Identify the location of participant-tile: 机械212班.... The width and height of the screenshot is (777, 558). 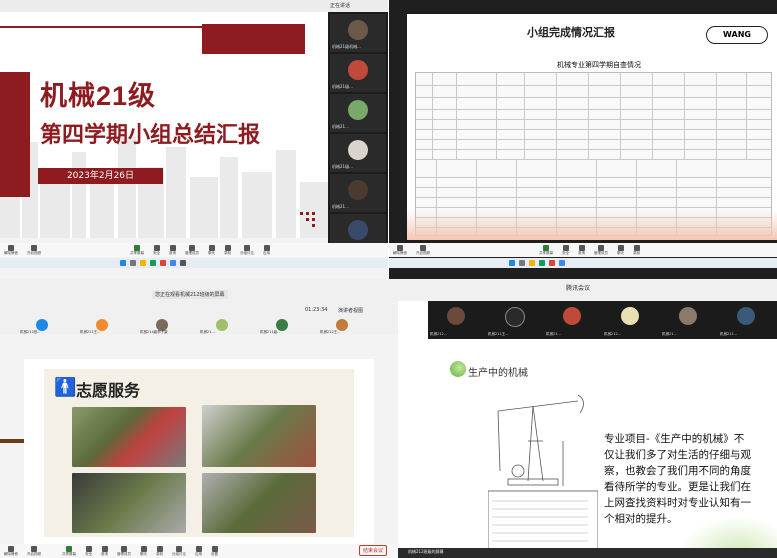
(43, 326).